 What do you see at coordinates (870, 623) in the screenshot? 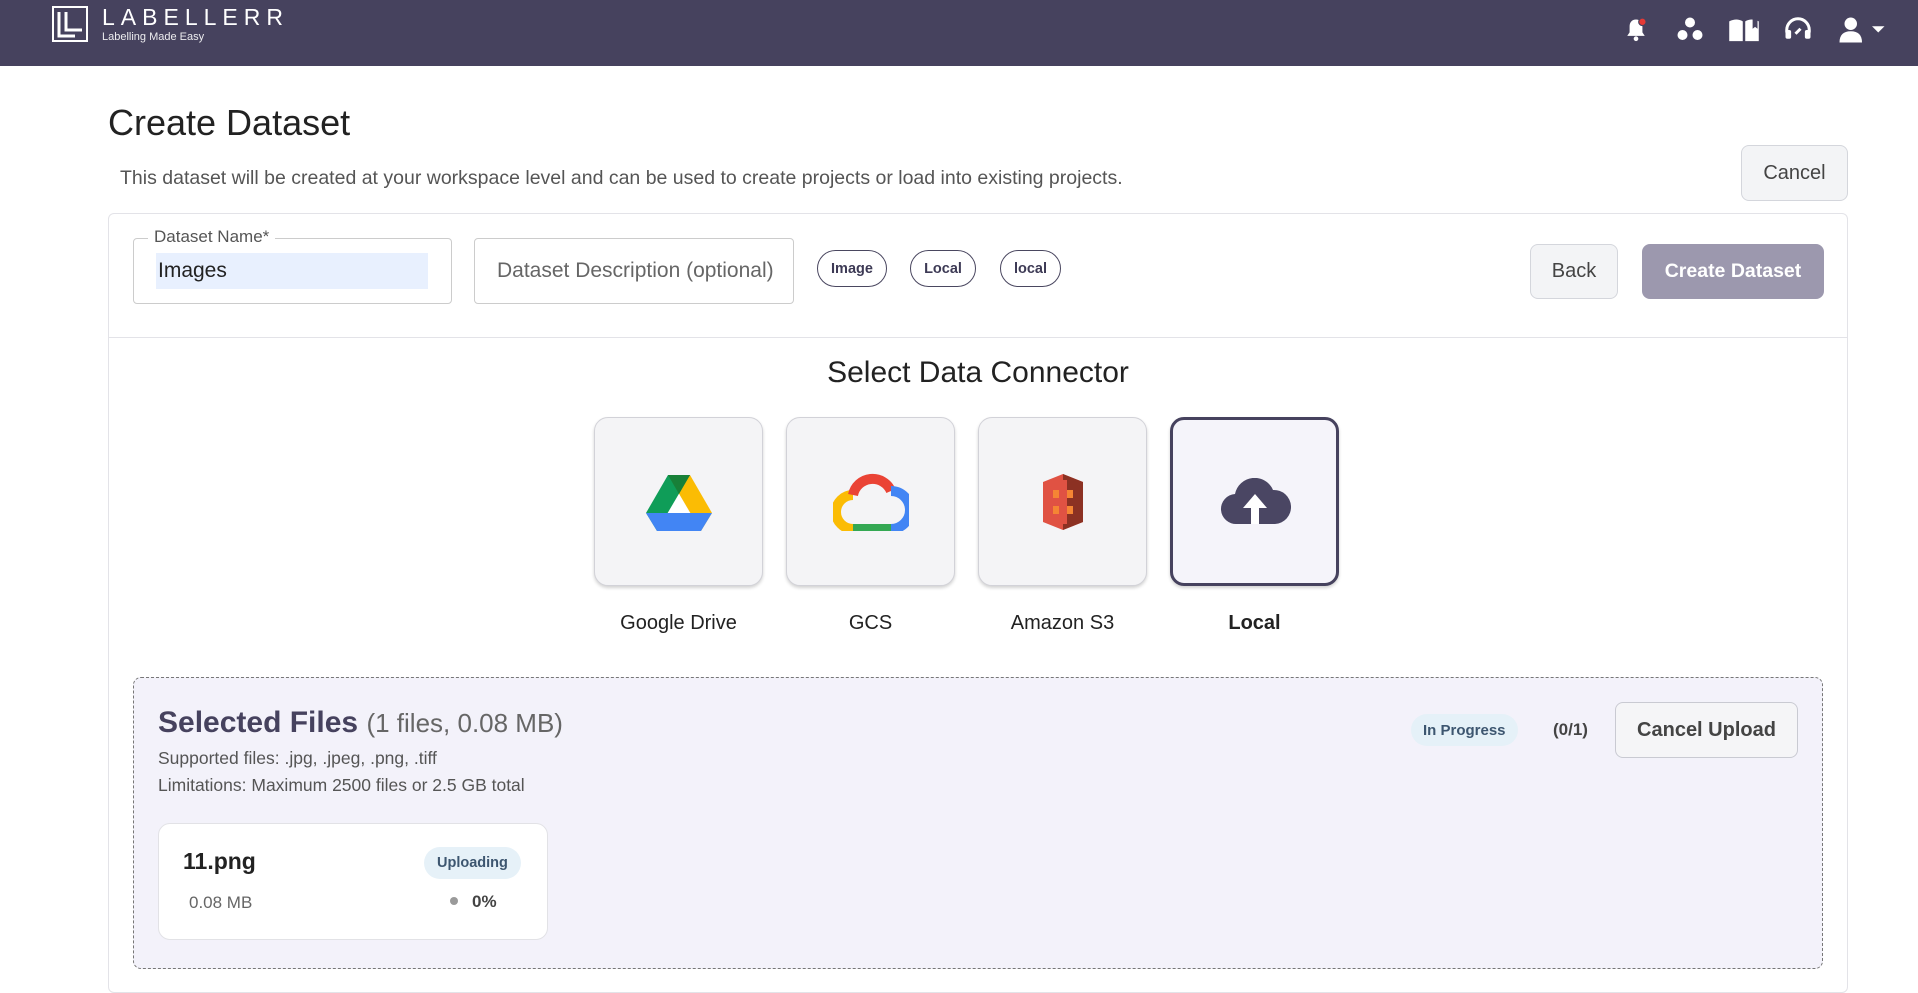
I see `connector-label-gcs: GCS` at bounding box center [870, 623].